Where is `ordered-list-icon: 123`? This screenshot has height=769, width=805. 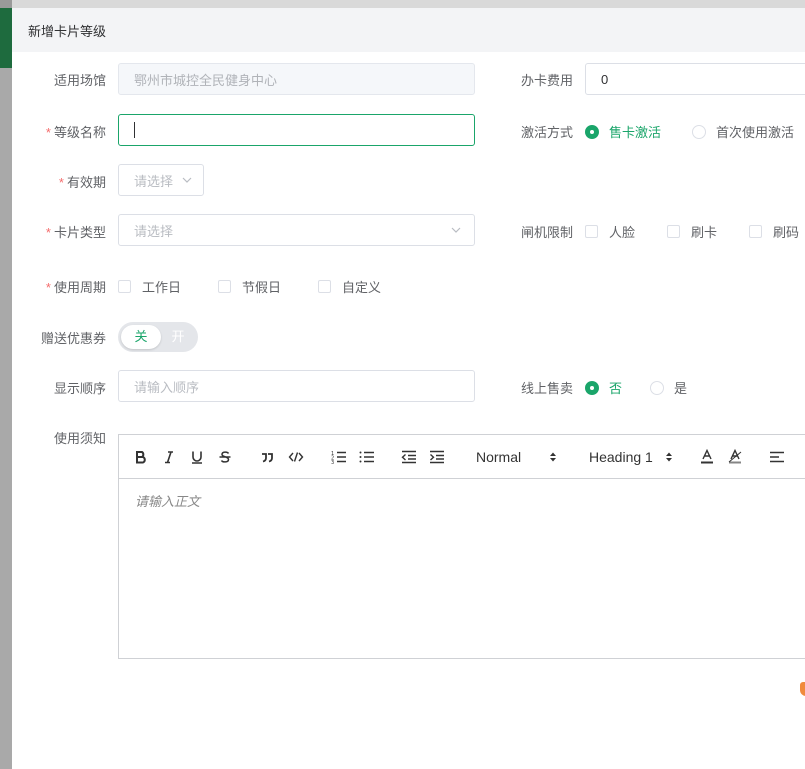 ordered-list-icon: 123 is located at coordinates (339, 457).